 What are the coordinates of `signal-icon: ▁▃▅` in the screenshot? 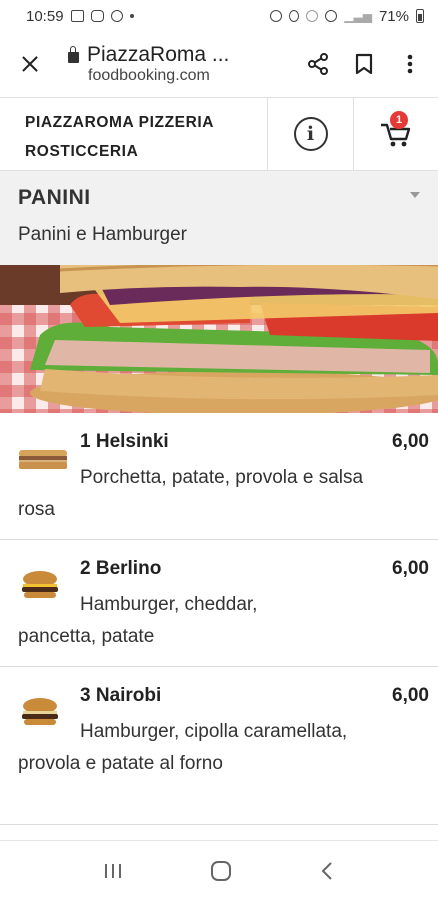 It's located at (358, 16).